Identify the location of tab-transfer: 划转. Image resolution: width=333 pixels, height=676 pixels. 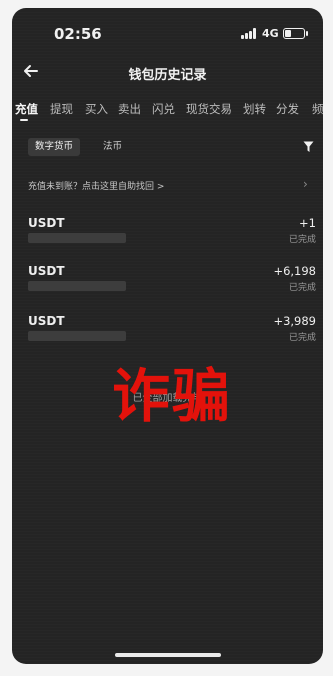
(254, 109).